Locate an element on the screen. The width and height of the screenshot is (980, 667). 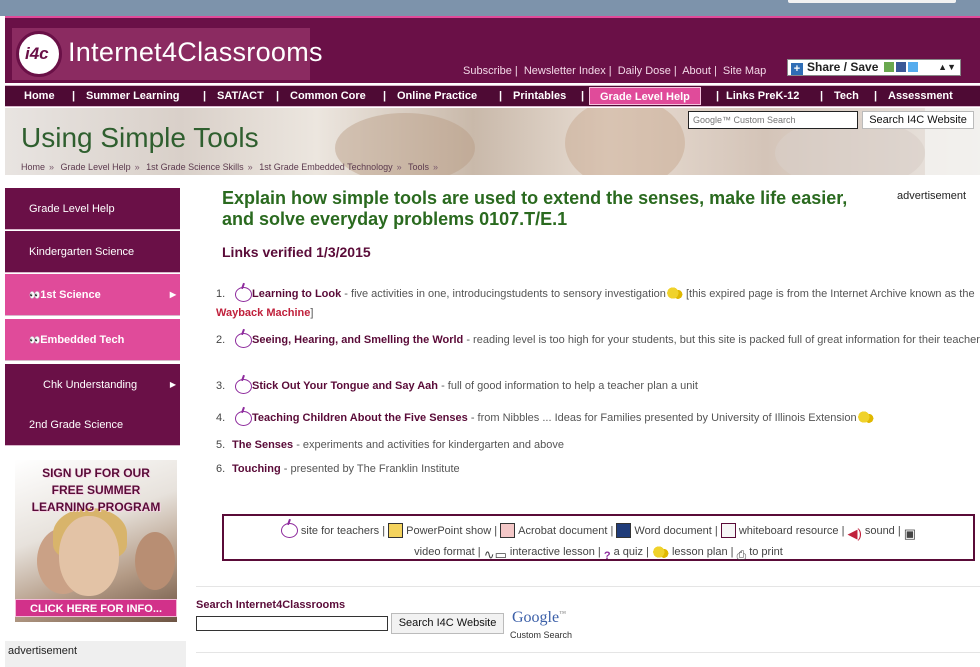
top-widget is located at coordinates (872, 1).